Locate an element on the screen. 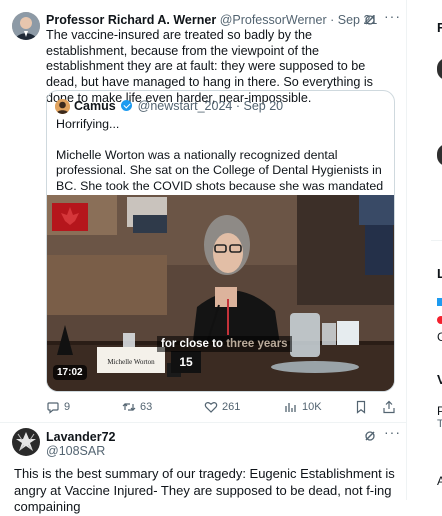  quote-author-name: Camus is located at coordinates (95, 106).